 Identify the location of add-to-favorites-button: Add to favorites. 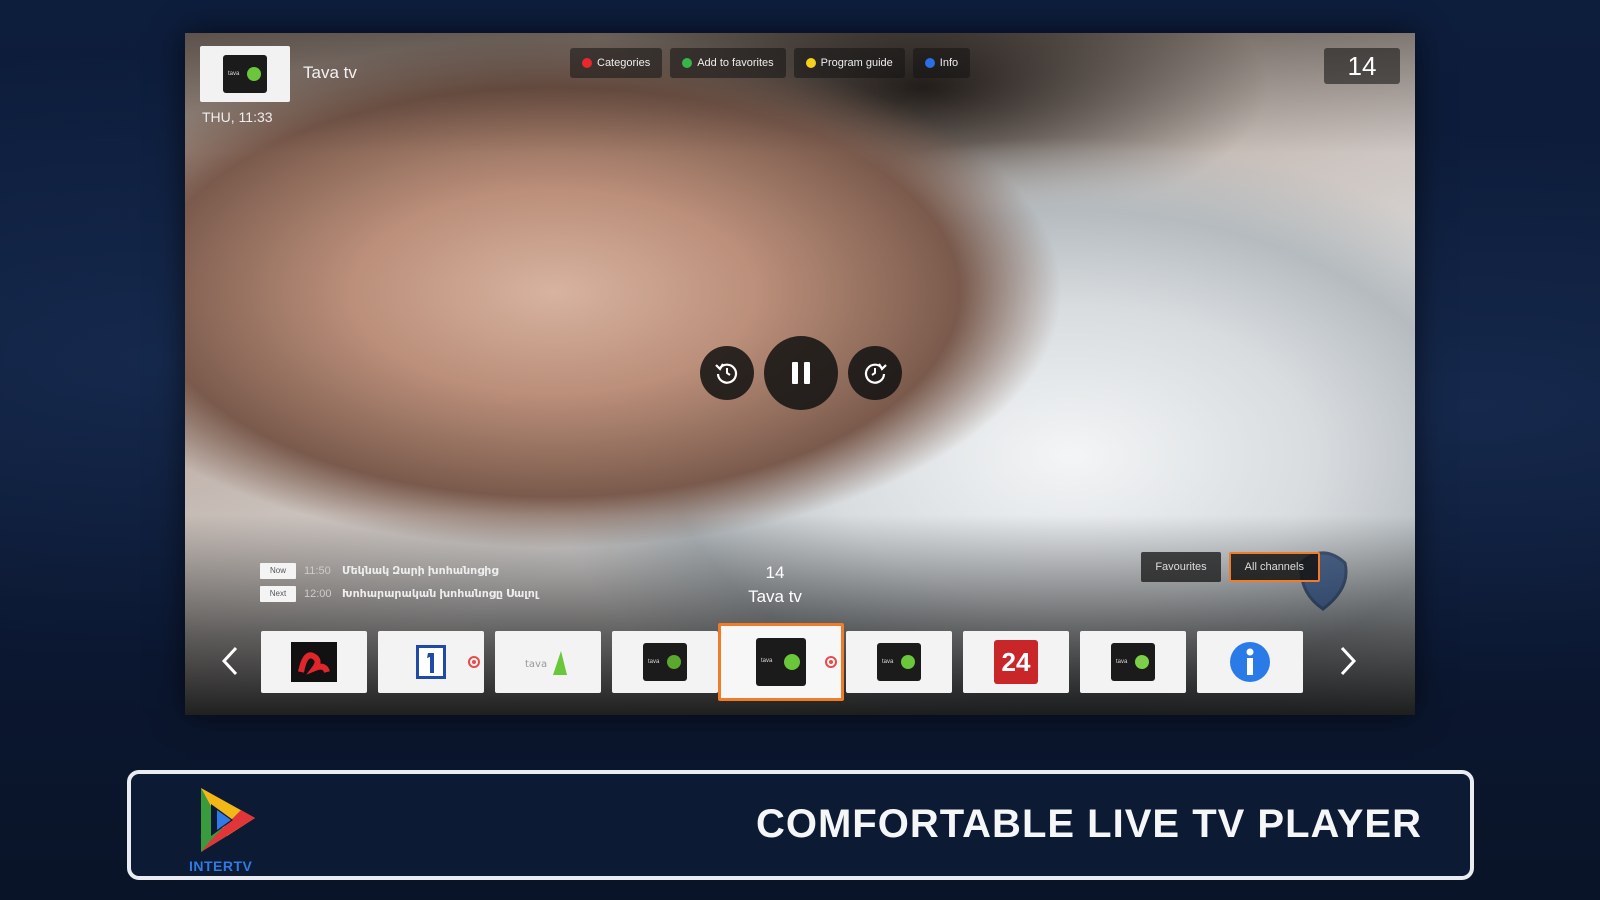
(728, 63).